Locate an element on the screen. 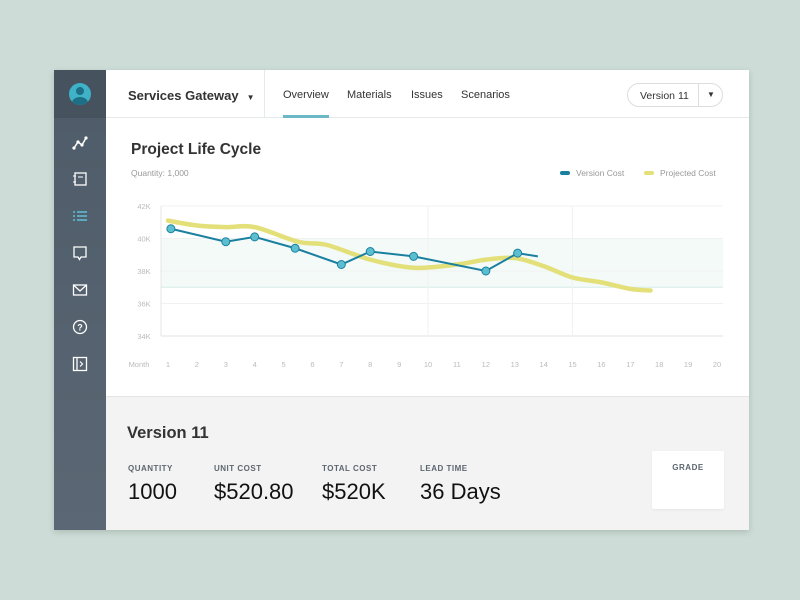 This screenshot has height=600, width=800. x-tick-label: 9 is located at coordinates (399, 364).